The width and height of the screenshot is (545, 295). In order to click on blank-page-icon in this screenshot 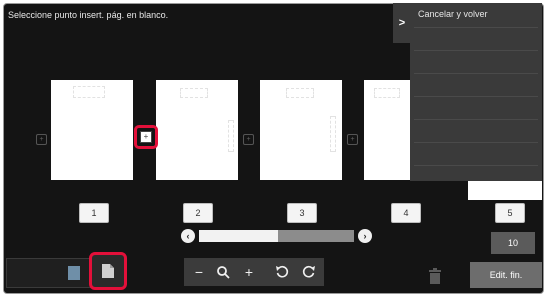, I will do `click(108, 271)`.